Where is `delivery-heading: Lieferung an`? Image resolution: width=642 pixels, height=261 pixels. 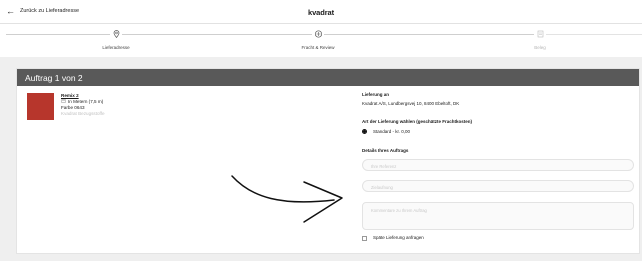
delivery-heading: Lieferung an is located at coordinates (376, 94).